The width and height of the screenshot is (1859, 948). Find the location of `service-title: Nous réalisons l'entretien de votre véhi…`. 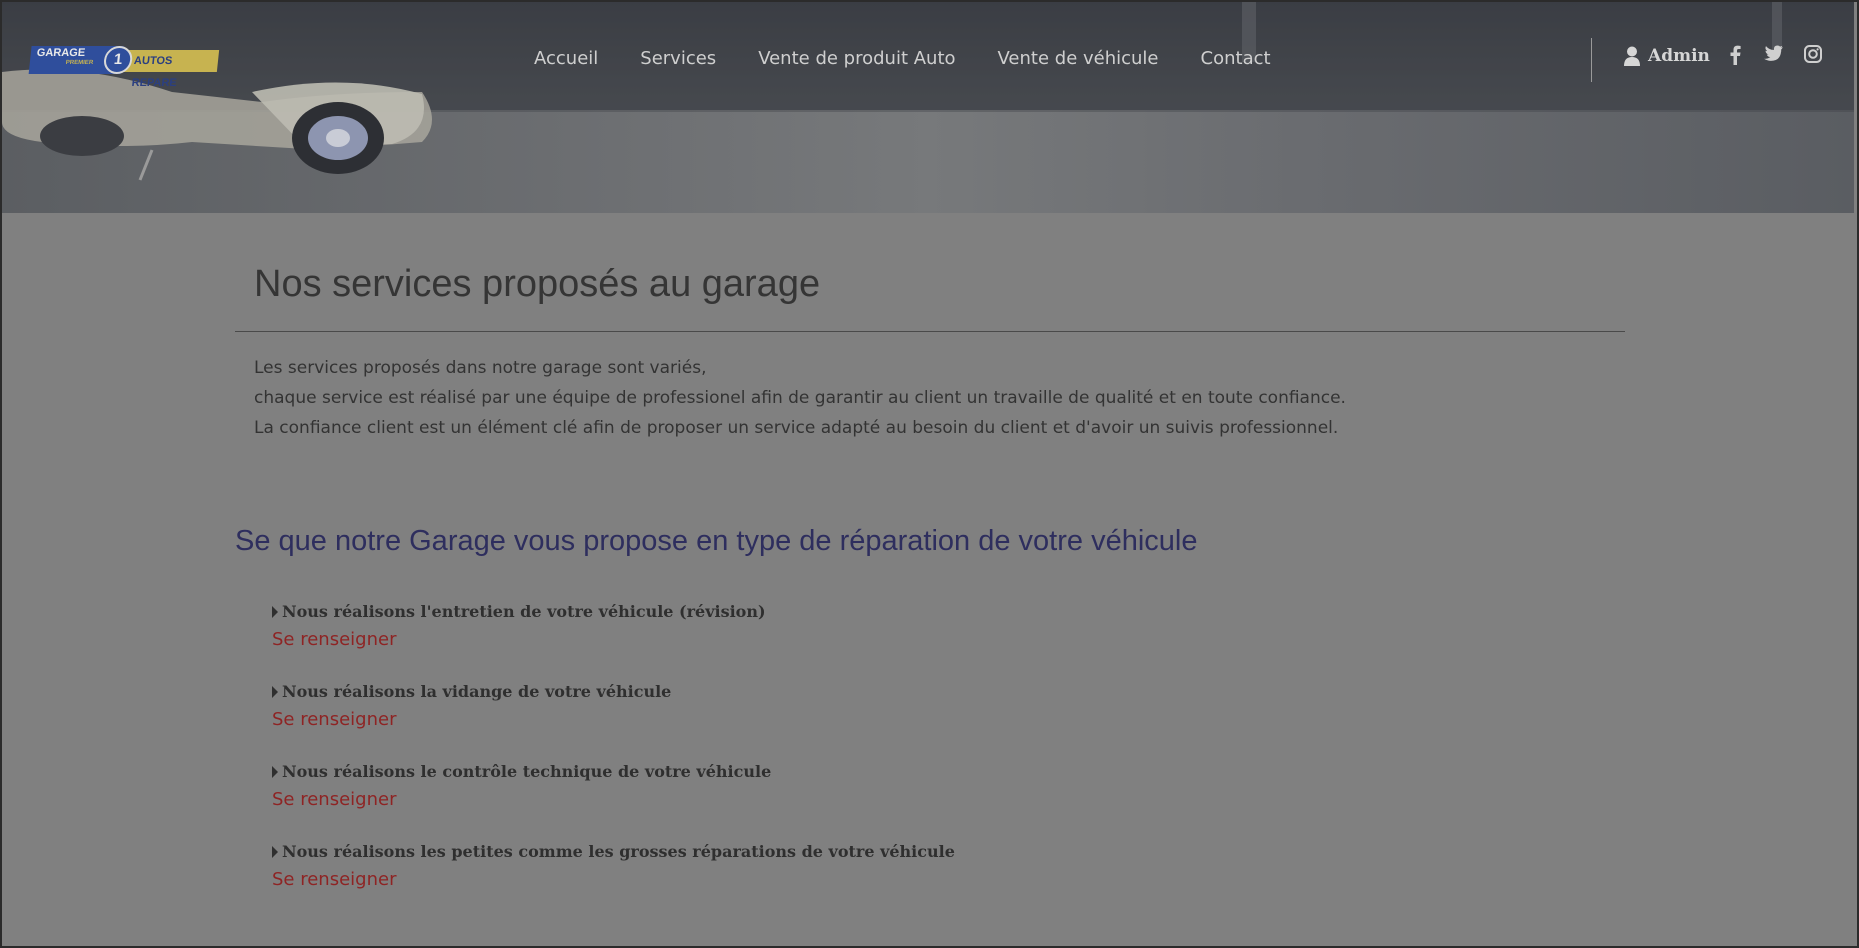

service-title: Nous réalisons l'entretien de votre véhi… is located at coordinates (613, 611).